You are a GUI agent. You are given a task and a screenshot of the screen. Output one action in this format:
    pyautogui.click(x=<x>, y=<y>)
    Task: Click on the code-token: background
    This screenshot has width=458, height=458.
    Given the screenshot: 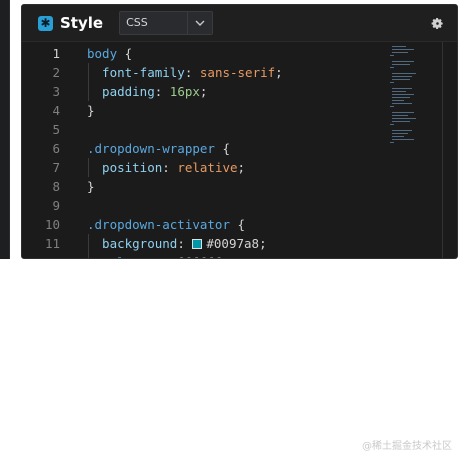 What is the action you would take?
    pyautogui.click(x=132, y=243)
    